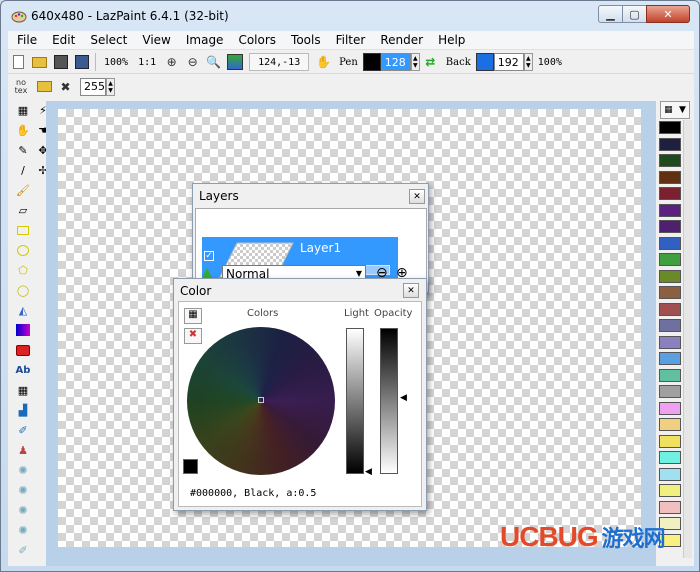 This screenshot has height=572, width=700. What do you see at coordinates (389, 401) in the screenshot?
I see `opacity-slider` at bounding box center [389, 401].